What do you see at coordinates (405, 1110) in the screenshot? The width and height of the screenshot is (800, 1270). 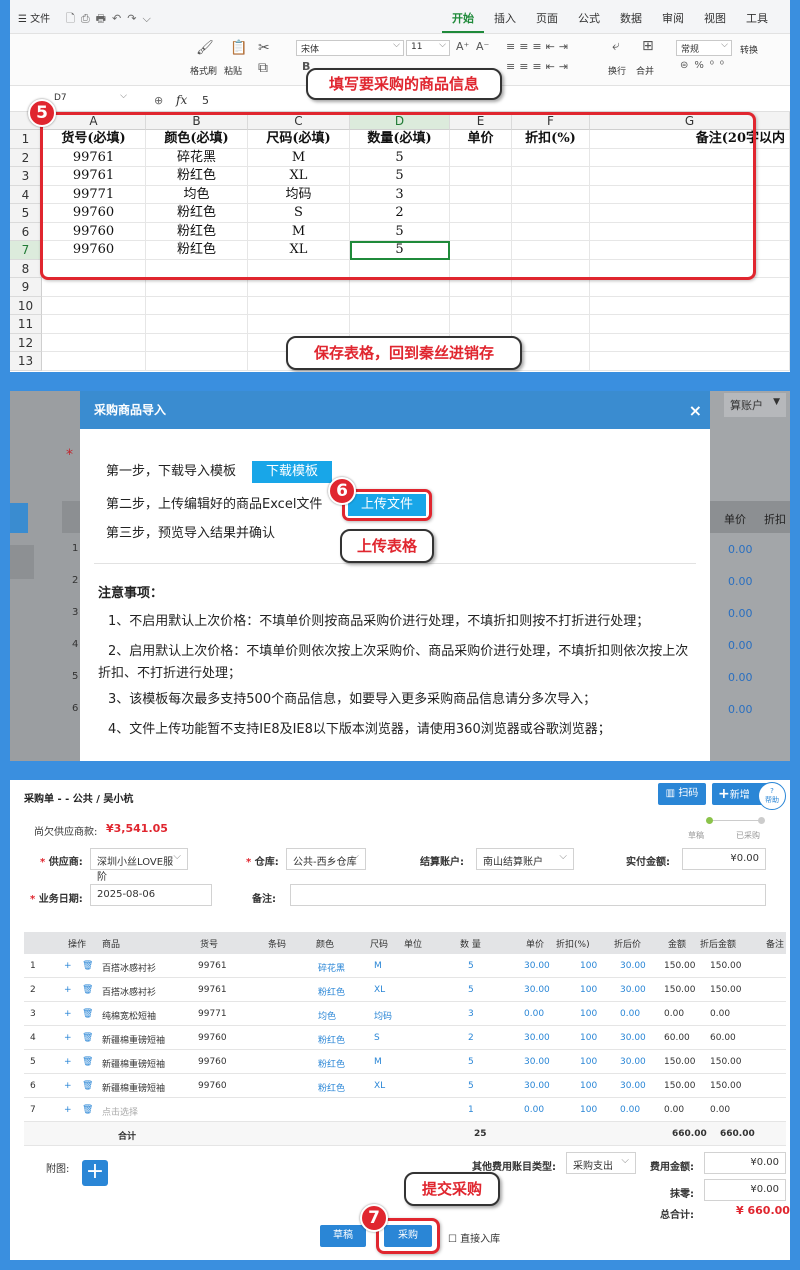 I see `table-row: 7 点击选择 1 0.00 100 0.00 0.00 0.00 + 🗑` at bounding box center [405, 1110].